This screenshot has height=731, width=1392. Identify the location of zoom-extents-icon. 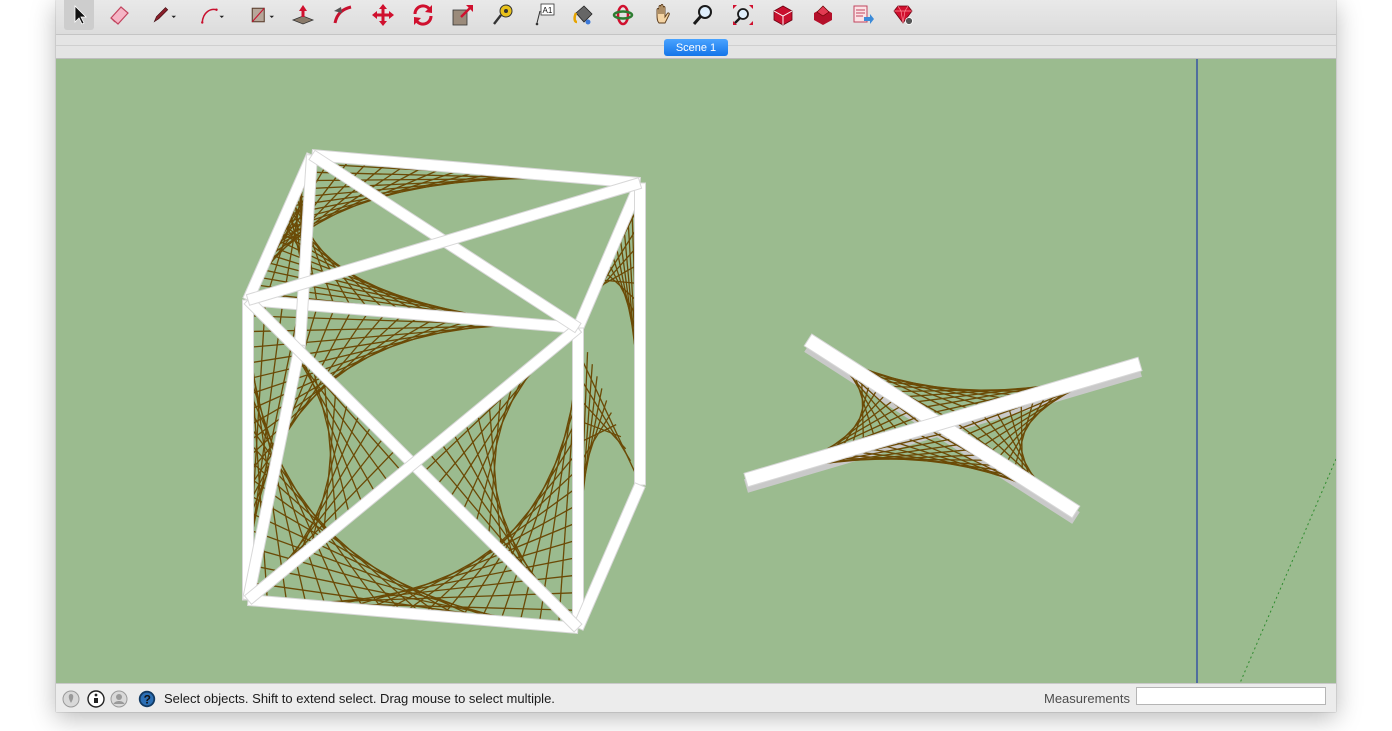
(743, 15).